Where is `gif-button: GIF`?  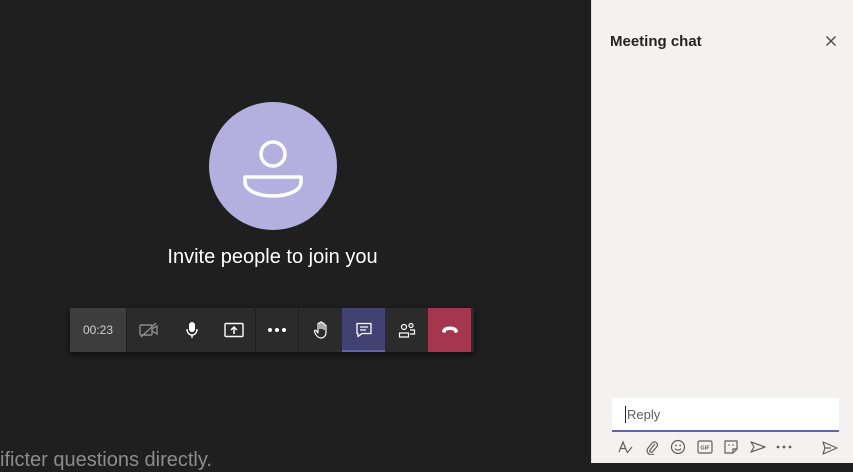
gif-button: GIF is located at coordinates (705, 447).